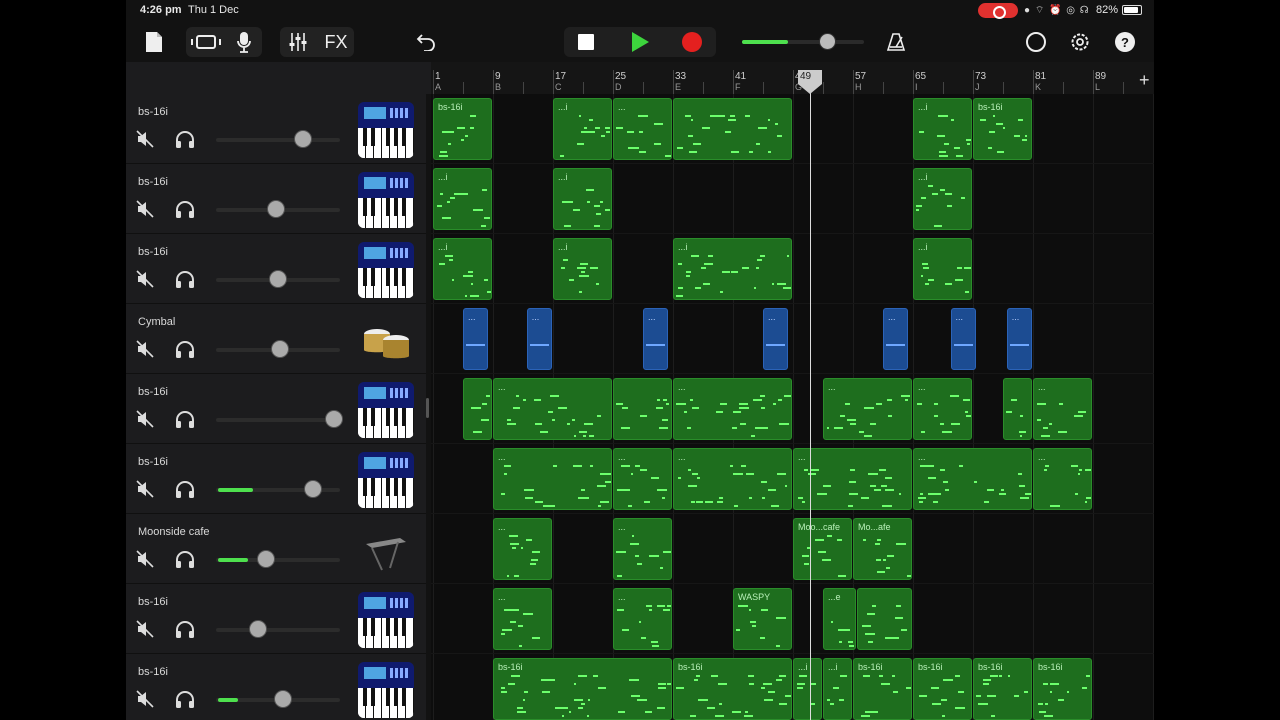 Image resolution: width=1280 pixels, height=720 pixels. I want to click on mixer-button, so click(298, 42).